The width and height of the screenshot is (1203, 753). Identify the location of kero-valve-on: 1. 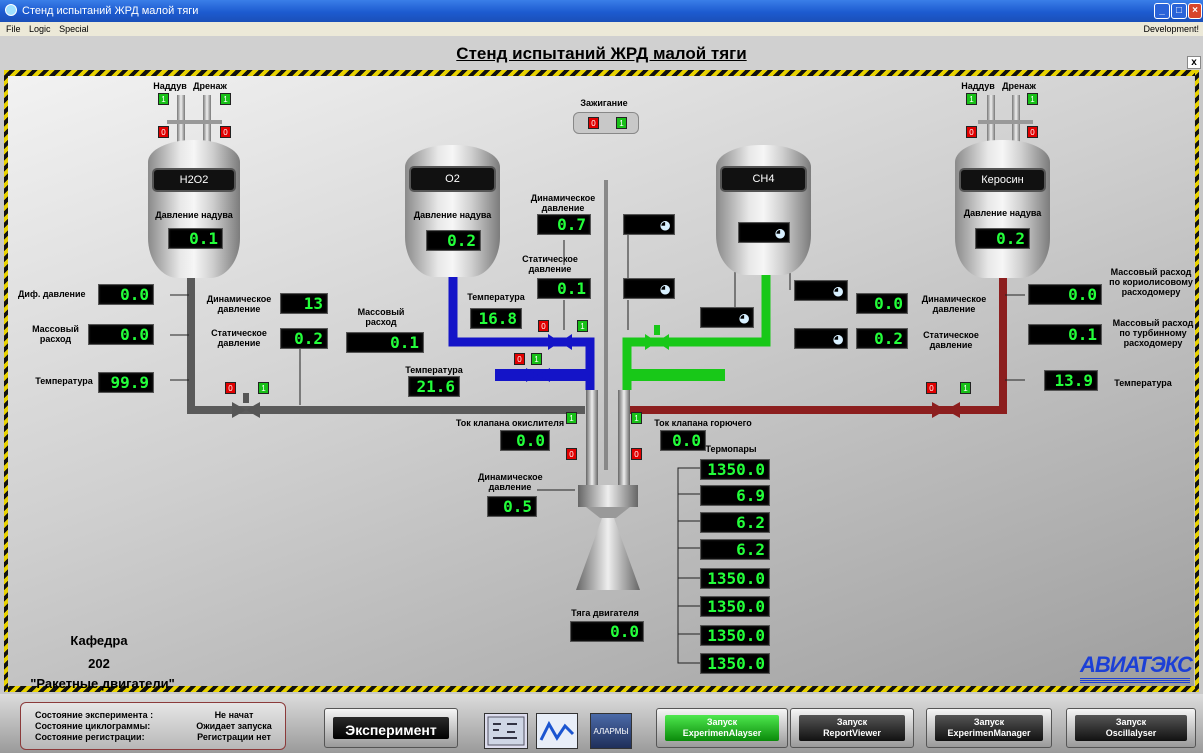
(965, 388).